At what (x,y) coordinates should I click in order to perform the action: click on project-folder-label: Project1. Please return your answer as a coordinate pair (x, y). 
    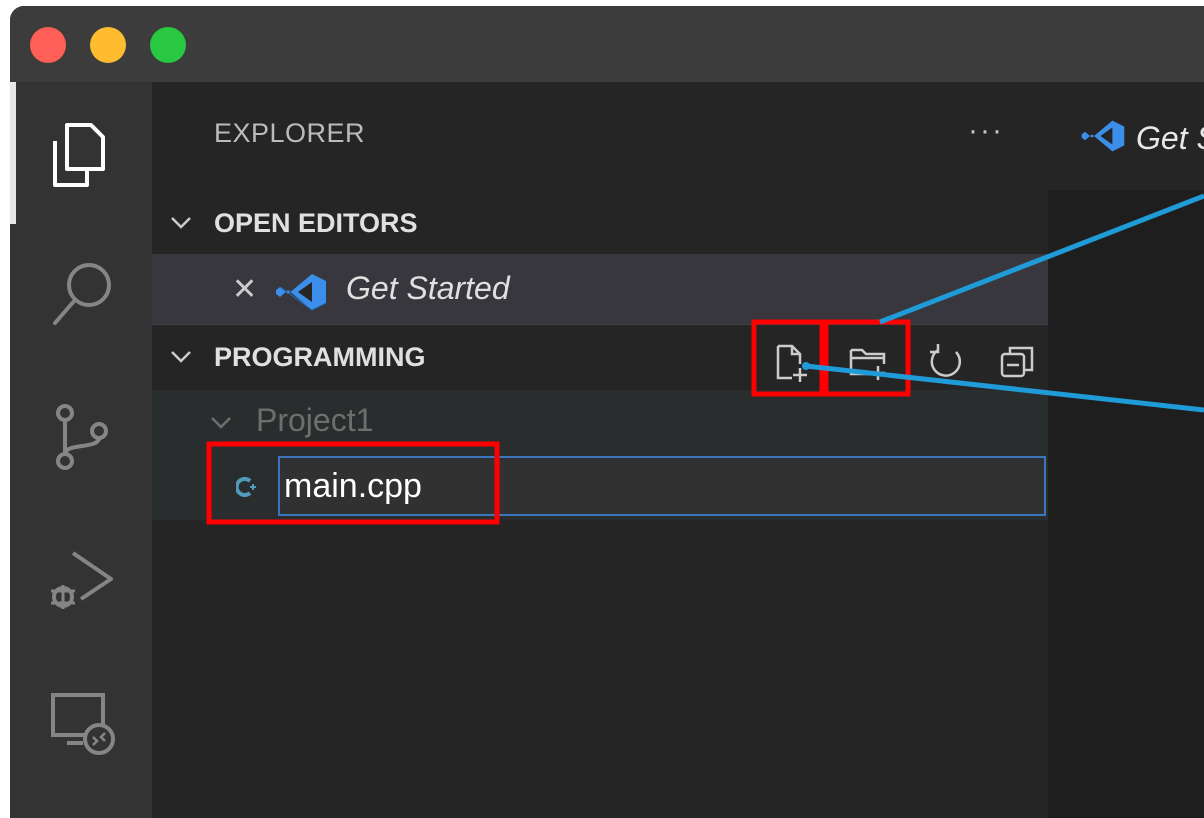
    Looking at the image, I should click on (315, 420).